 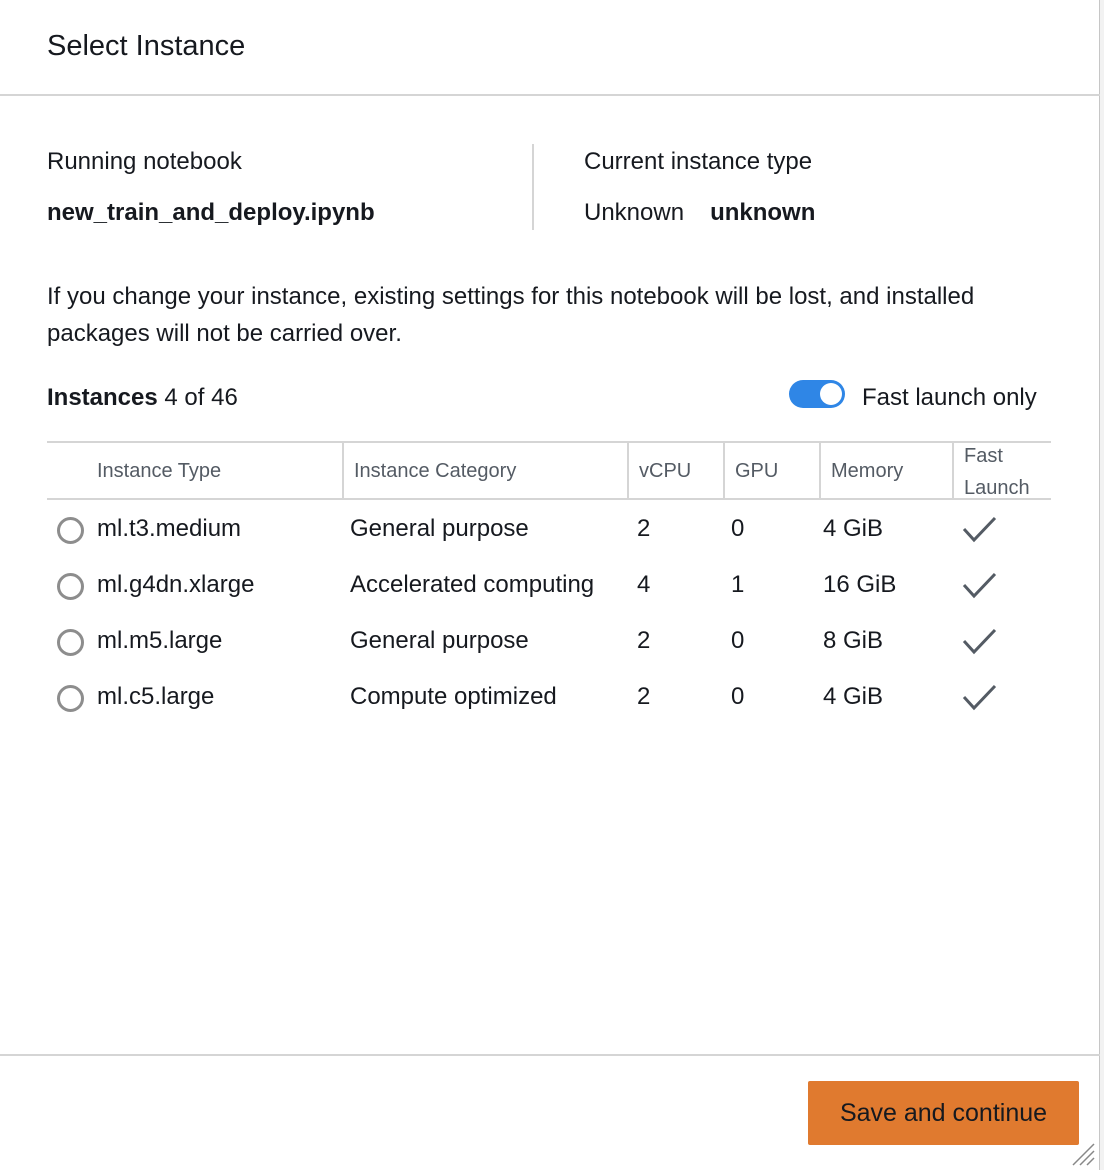 What do you see at coordinates (943, 1113) in the screenshot?
I see `save-and-continue-button: Save and continue` at bounding box center [943, 1113].